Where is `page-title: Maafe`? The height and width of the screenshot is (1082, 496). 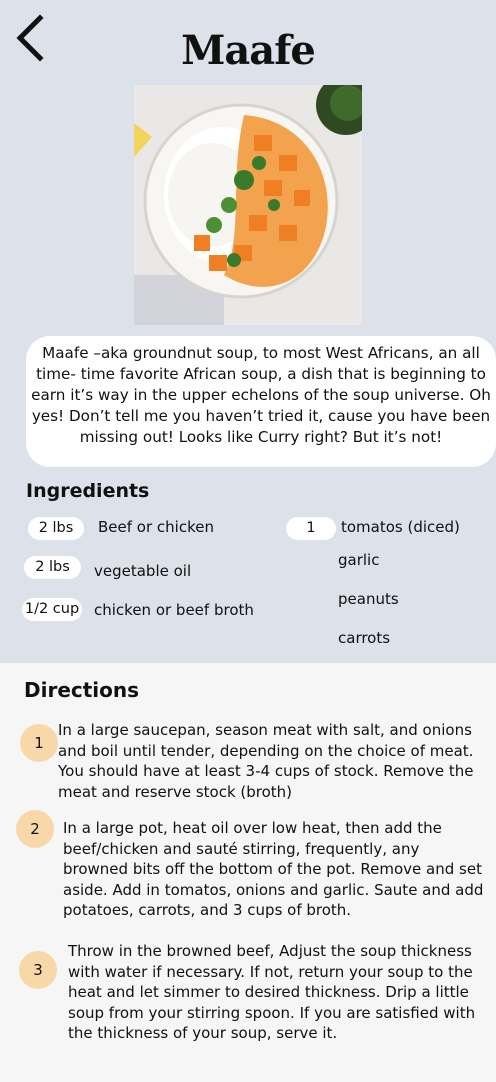
page-title: Maafe is located at coordinates (248, 50).